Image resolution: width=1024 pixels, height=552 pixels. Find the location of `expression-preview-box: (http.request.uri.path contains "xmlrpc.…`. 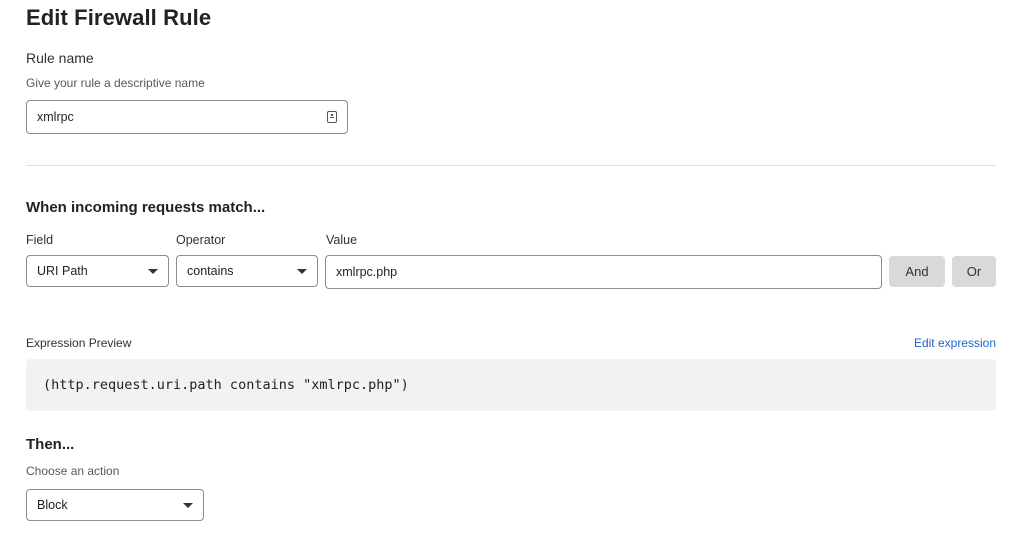

expression-preview-box: (http.request.uri.path contains "xmlrpc.… is located at coordinates (511, 385).